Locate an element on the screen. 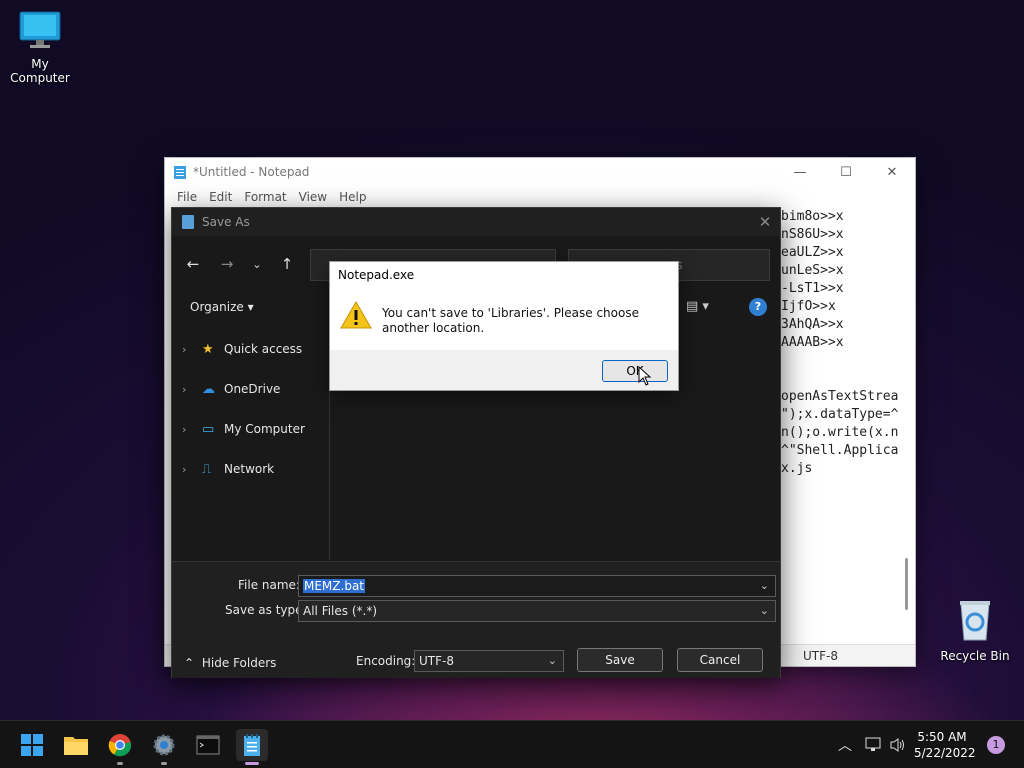 This screenshot has width=1024, height=768. clock-time: 5:50 AM is located at coordinates (942, 737).